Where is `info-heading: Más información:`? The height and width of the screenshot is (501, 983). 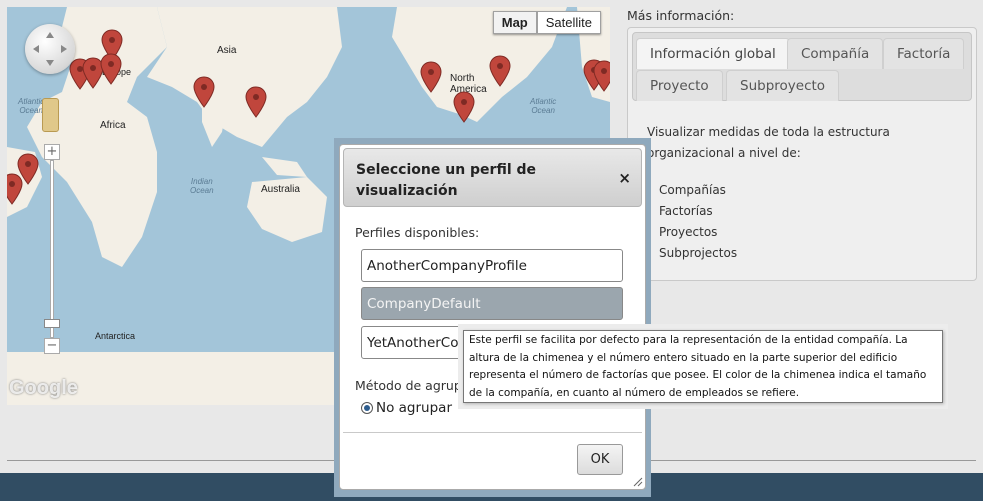 info-heading: Más información: is located at coordinates (681, 15).